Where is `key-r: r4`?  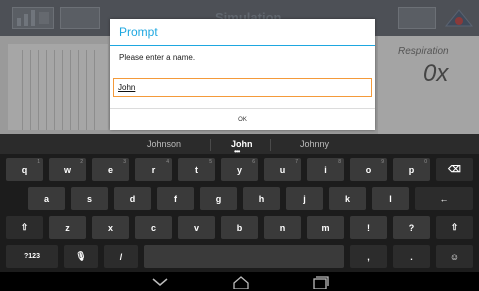 key-r: r4 is located at coordinates (153, 169).